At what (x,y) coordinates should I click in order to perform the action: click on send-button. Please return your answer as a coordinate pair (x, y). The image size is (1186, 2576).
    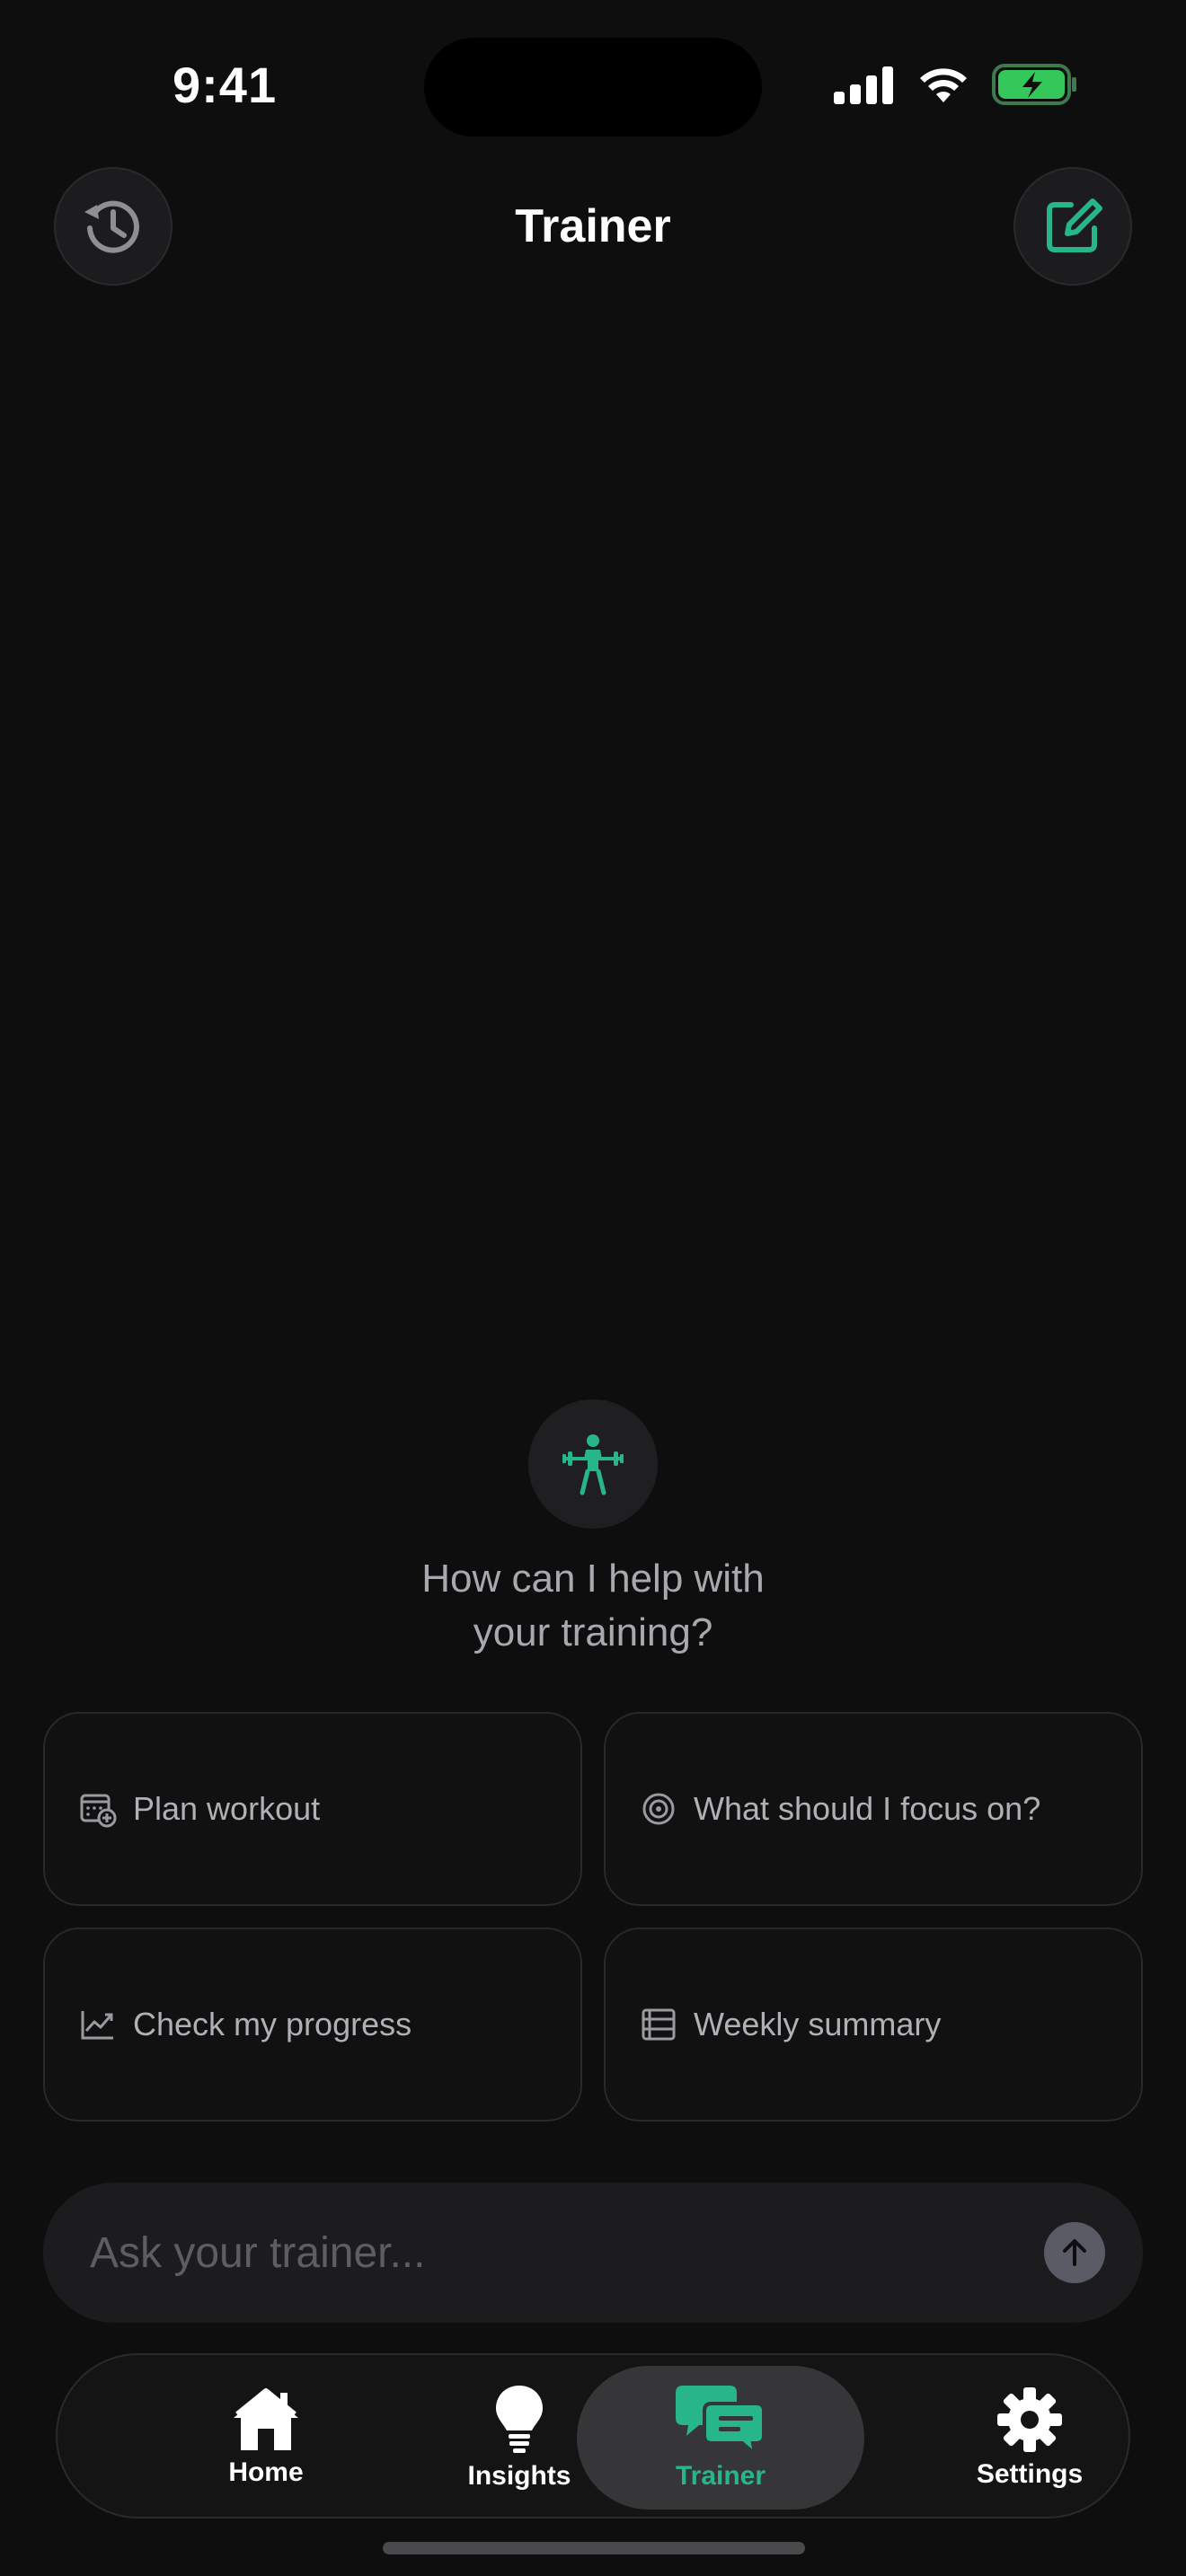
    Looking at the image, I should click on (1074, 2252).